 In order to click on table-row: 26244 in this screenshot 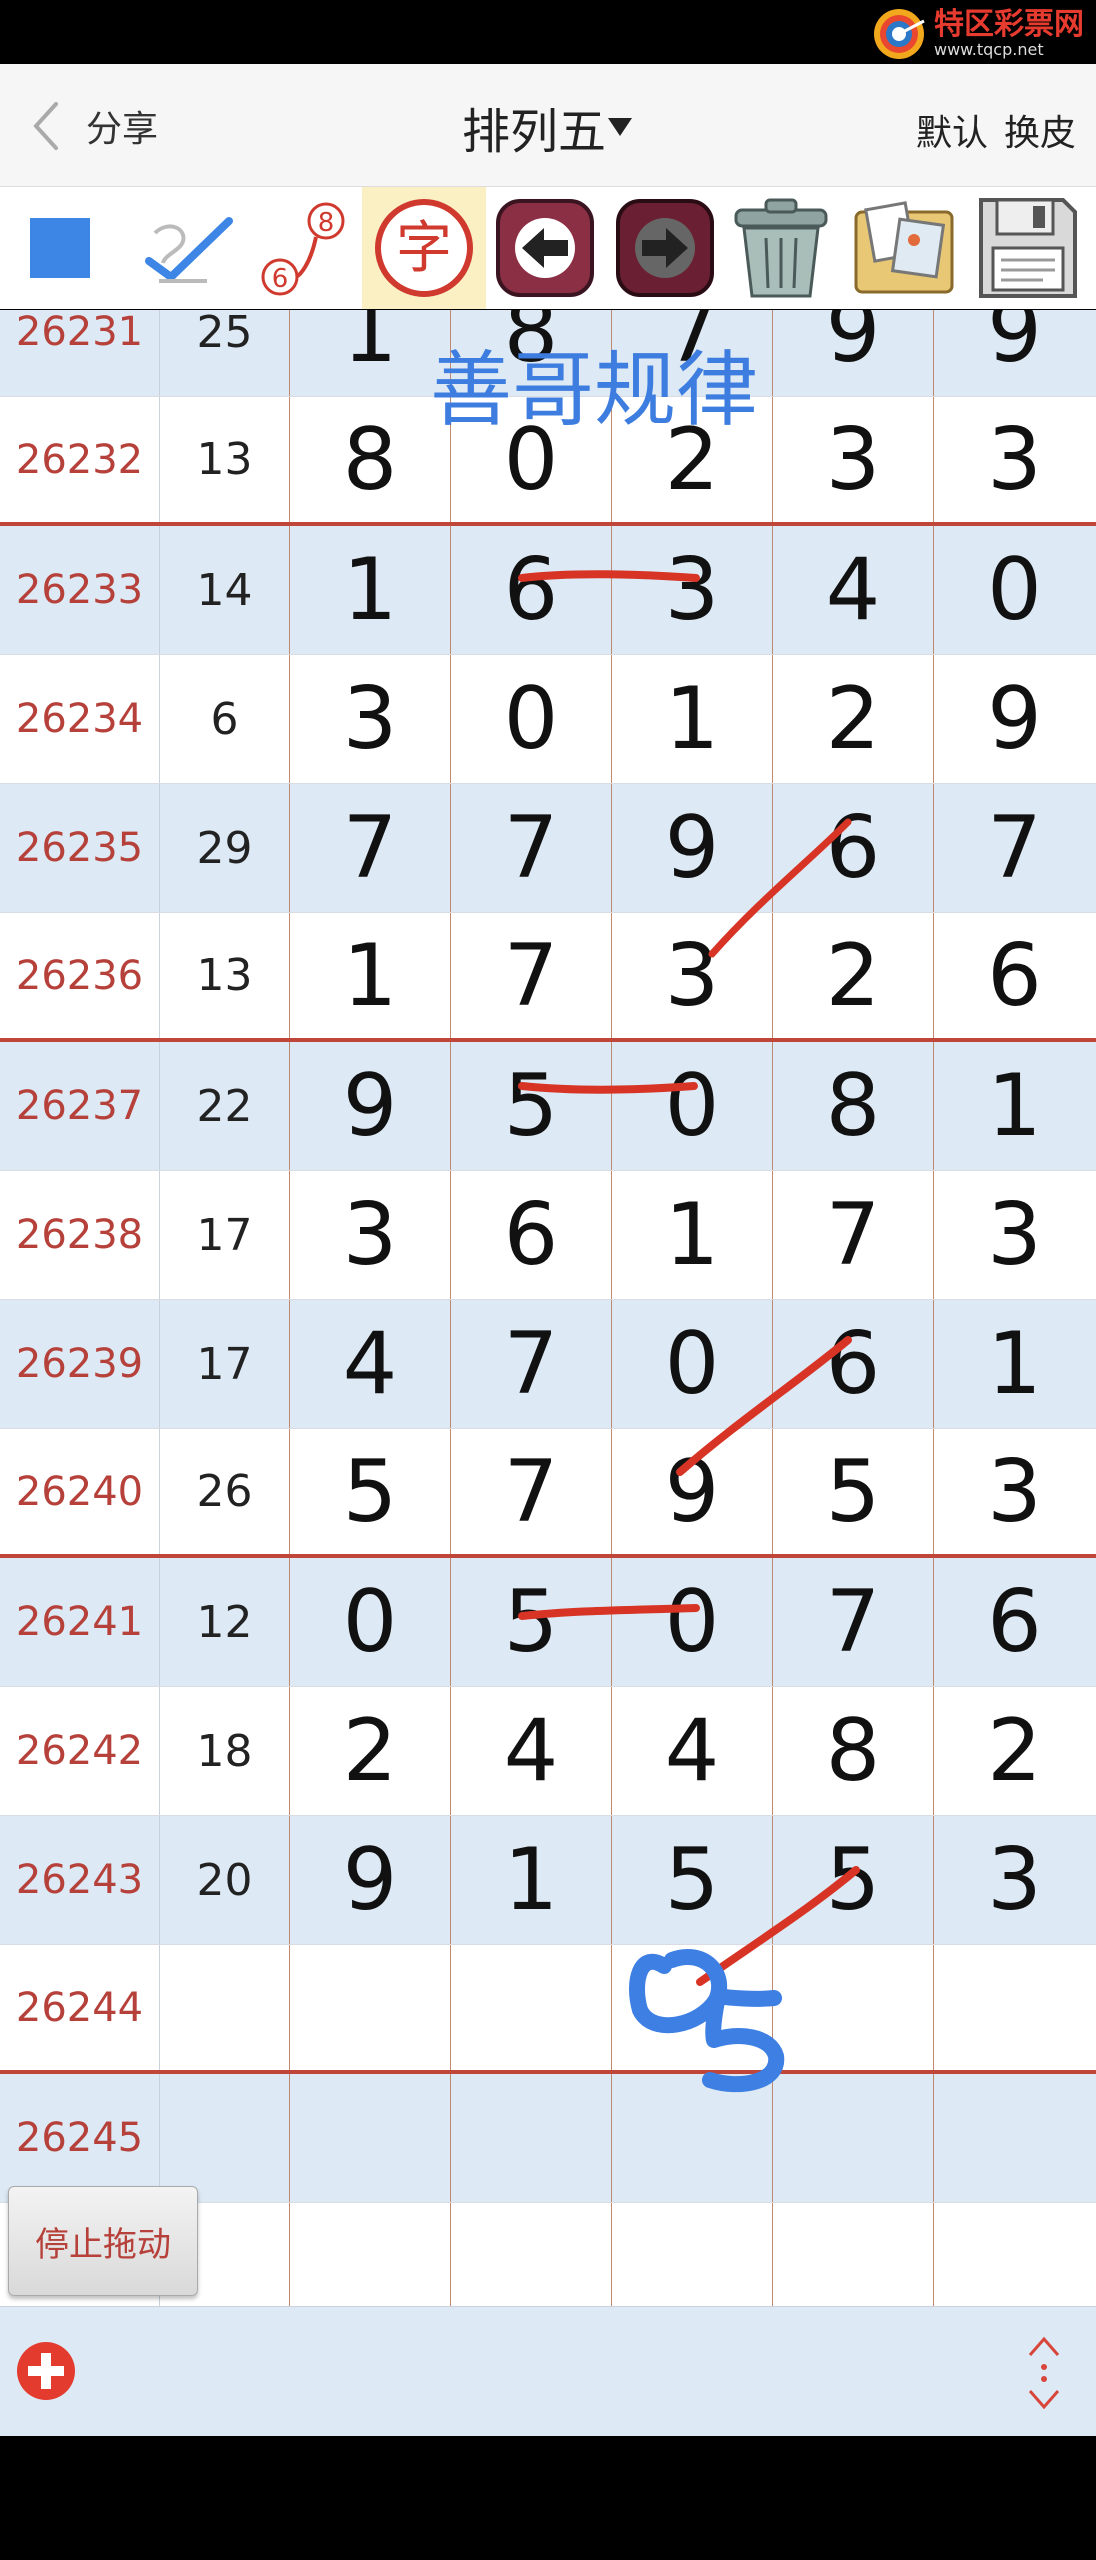, I will do `click(548, 2009)`.